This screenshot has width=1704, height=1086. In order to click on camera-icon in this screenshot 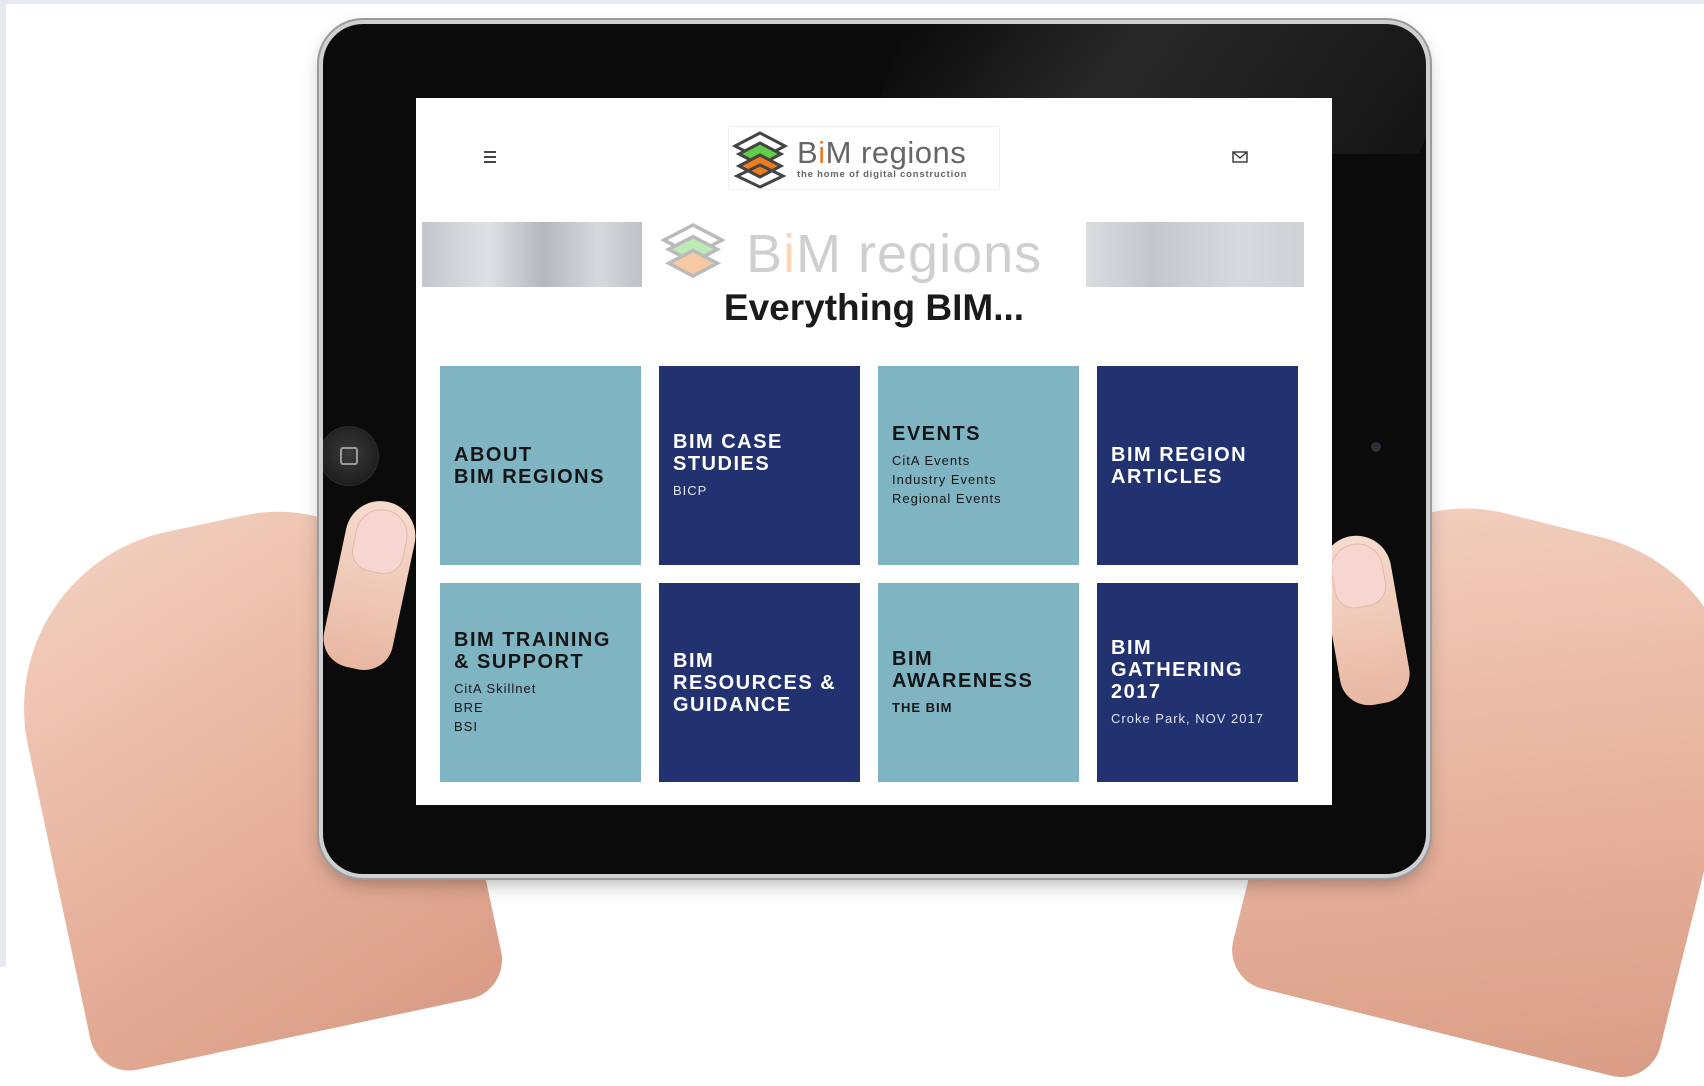, I will do `click(1376, 447)`.